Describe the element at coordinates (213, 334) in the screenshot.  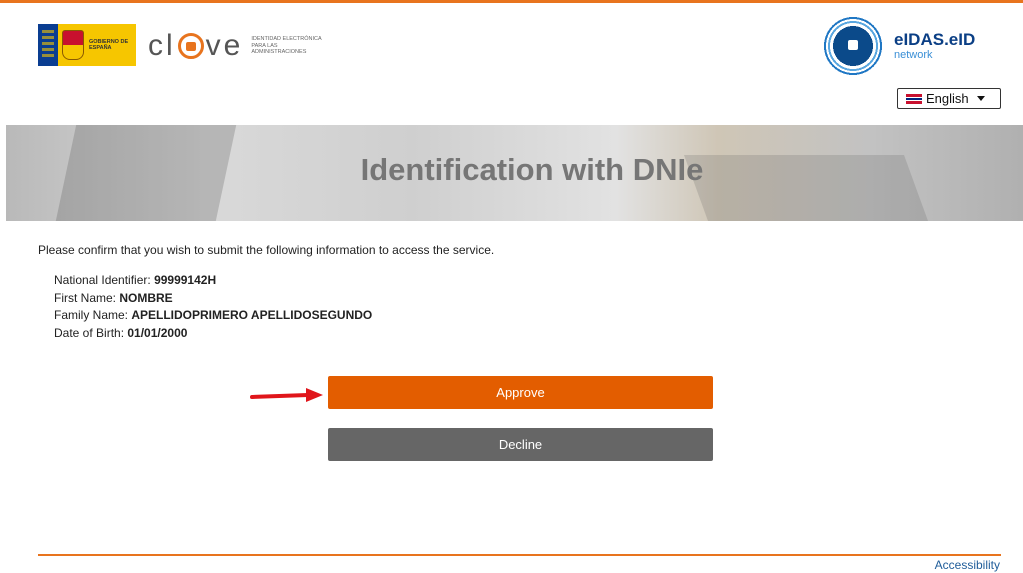
I see `attribute-date-of-birth: Date of Birth: 01/01/2000` at that location.